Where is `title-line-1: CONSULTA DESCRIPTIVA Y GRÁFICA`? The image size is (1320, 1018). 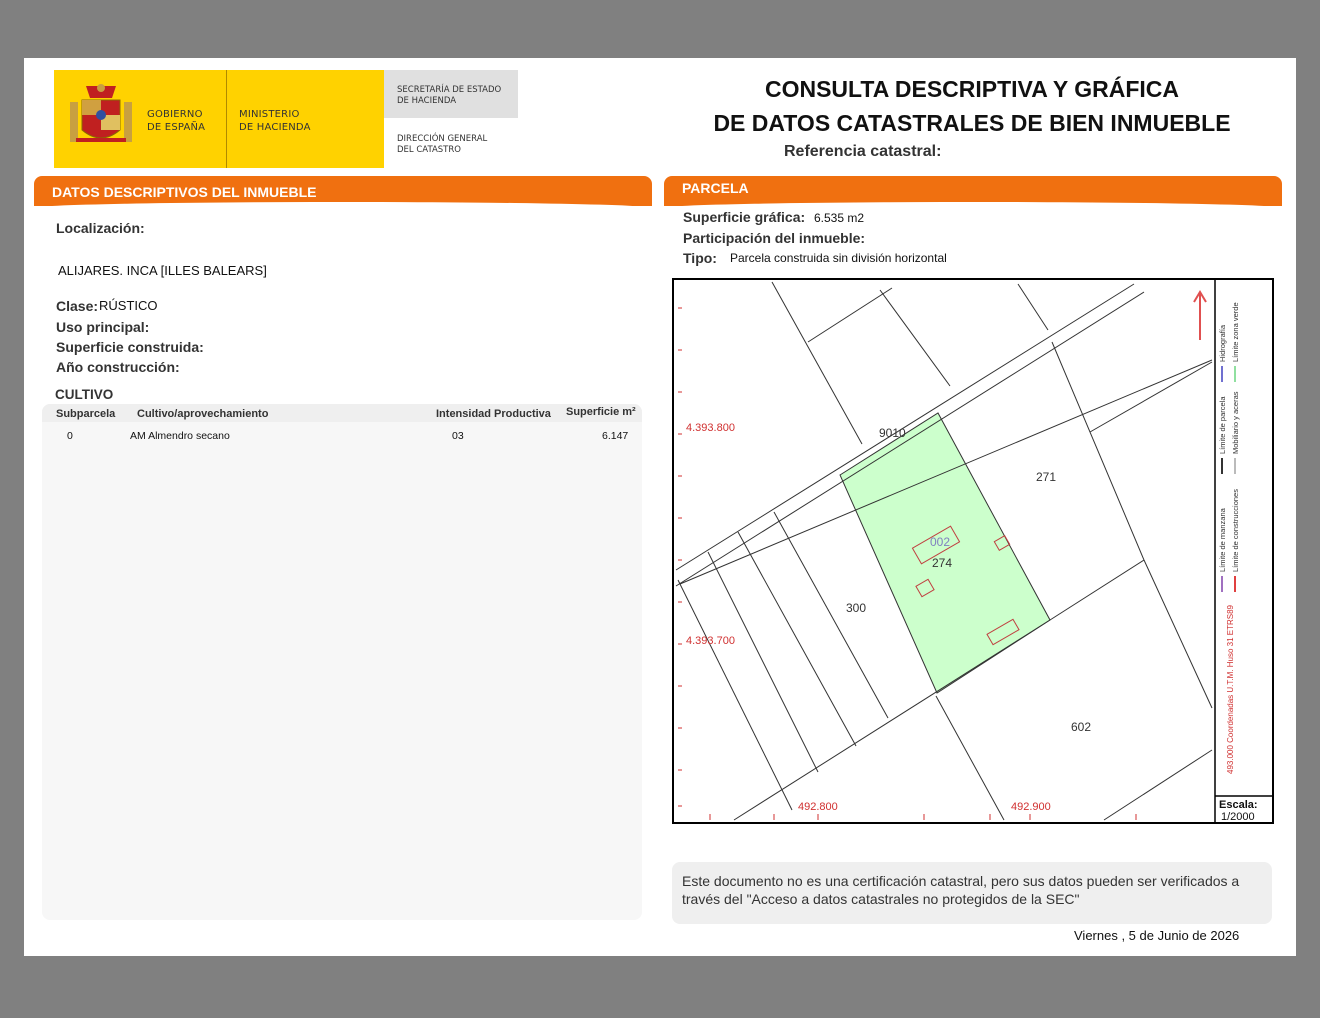 title-line-1: CONSULTA DESCRIPTIVA Y GRÁFICA is located at coordinates (972, 89).